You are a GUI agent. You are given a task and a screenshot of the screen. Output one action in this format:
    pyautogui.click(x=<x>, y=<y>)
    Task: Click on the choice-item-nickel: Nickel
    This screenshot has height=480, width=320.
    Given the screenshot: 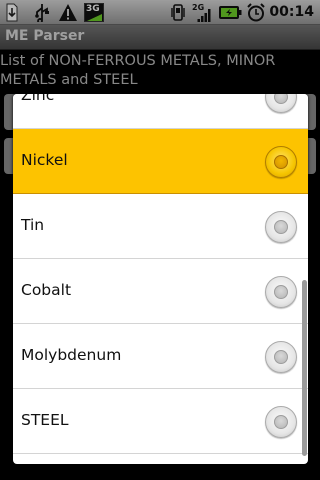 What is the action you would take?
    pyautogui.click(x=160, y=161)
    